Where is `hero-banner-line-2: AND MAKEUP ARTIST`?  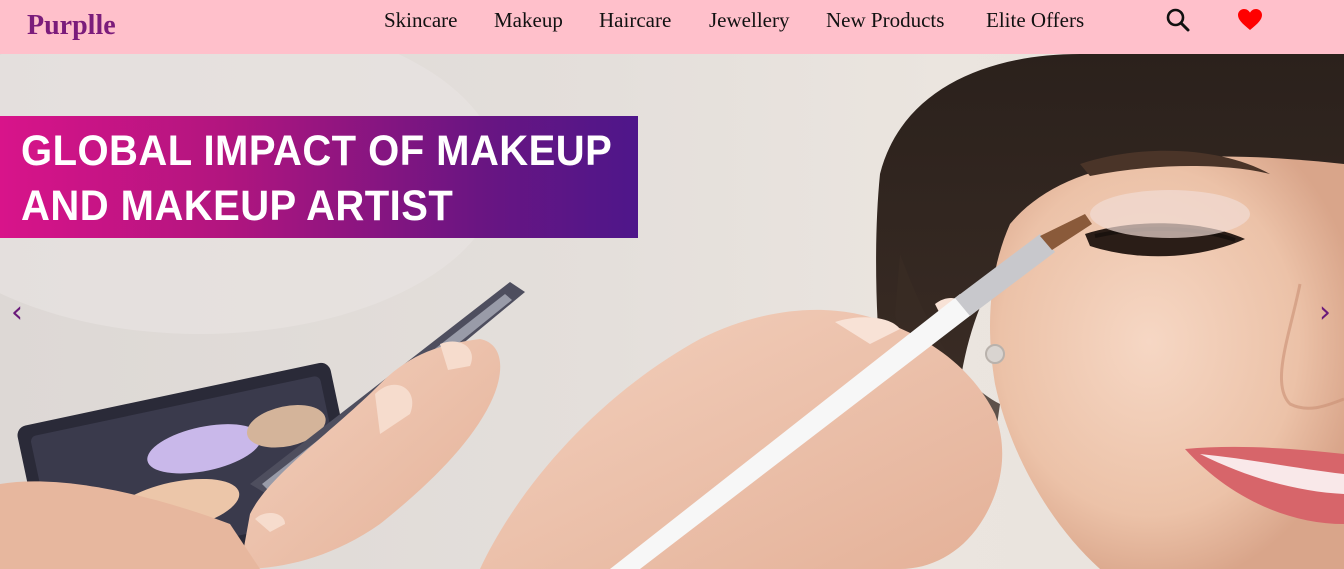
hero-banner-line-2: AND MAKEUP ARTIST is located at coordinates (237, 206).